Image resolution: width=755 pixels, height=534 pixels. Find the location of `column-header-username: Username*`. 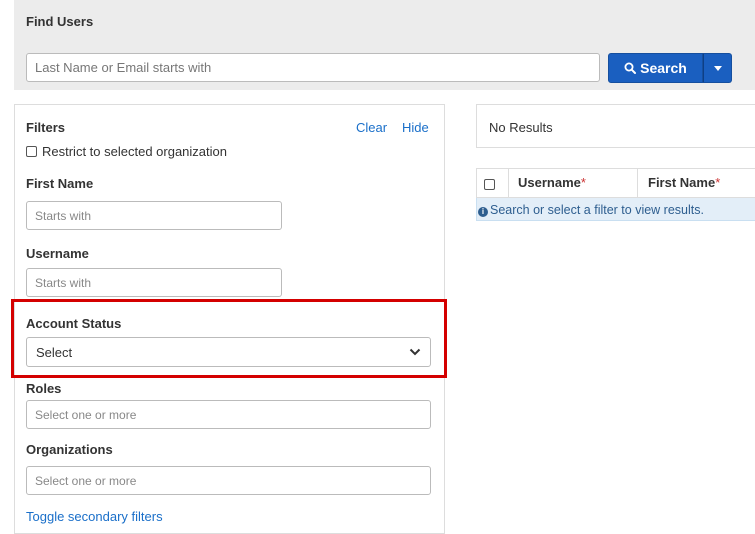

column-header-username: Username* is located at coordinates (552, 182).